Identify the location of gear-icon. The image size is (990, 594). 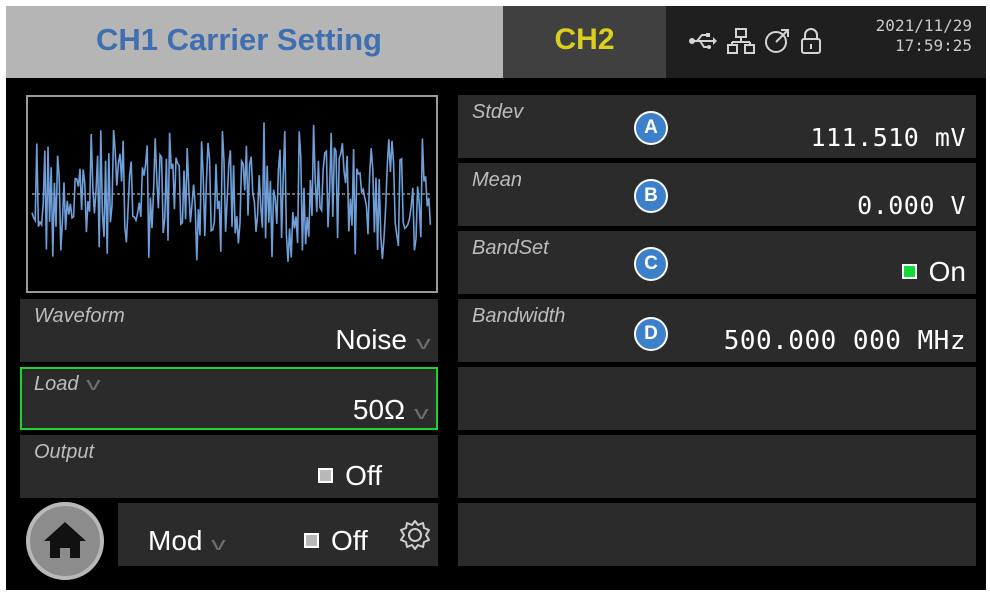
(415, 539).